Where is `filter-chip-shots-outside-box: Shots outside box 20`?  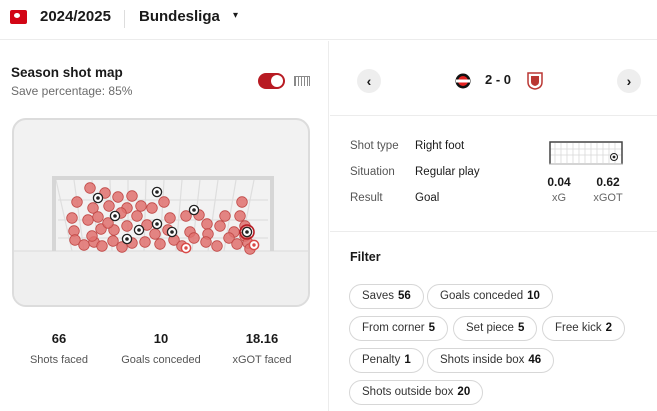
filter-chip-shots-outside-box: Shots outside box 20 is located at coordinates (416, 392).